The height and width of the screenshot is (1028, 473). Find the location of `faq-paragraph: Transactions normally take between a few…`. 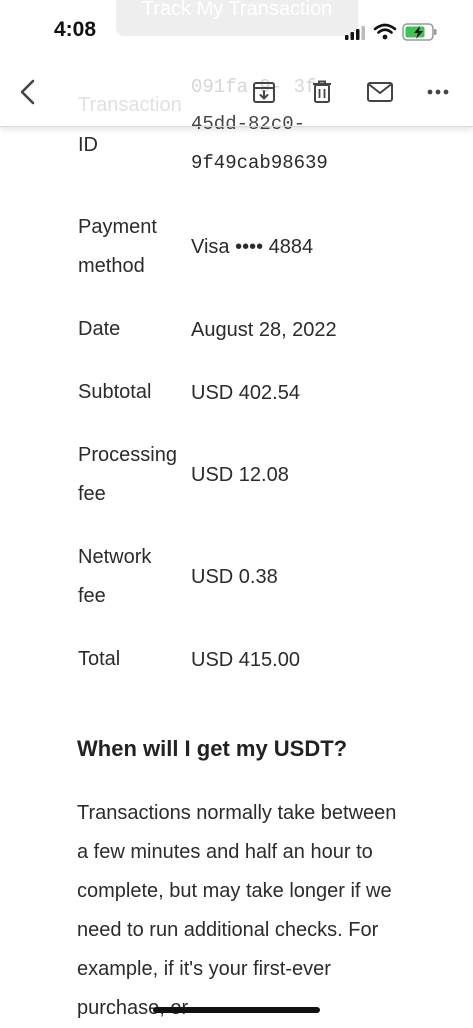

faq-paragraph: Transactions normally take between a few… is located at coordinates (237, 910).